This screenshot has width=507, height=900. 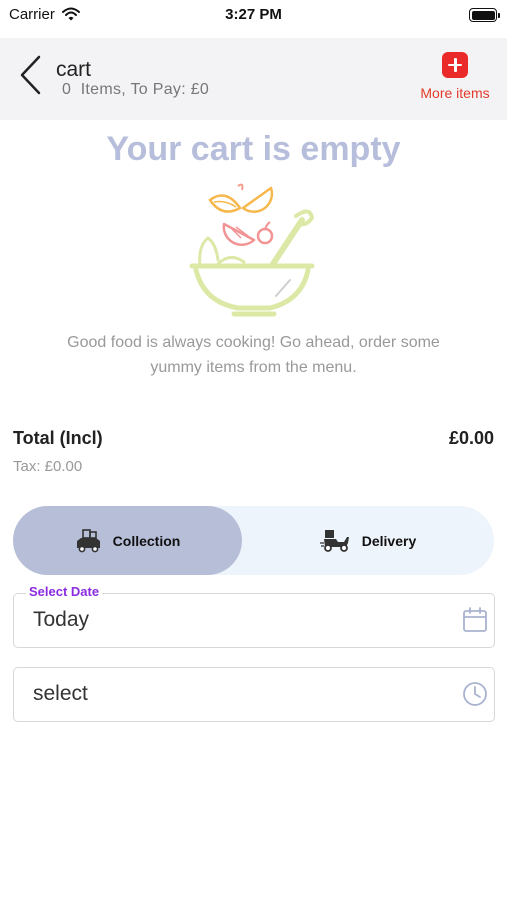 What do you see at coordinates (475, 694) in the screenshot?
I see `clock-icon` at bounding box center [475, 694].